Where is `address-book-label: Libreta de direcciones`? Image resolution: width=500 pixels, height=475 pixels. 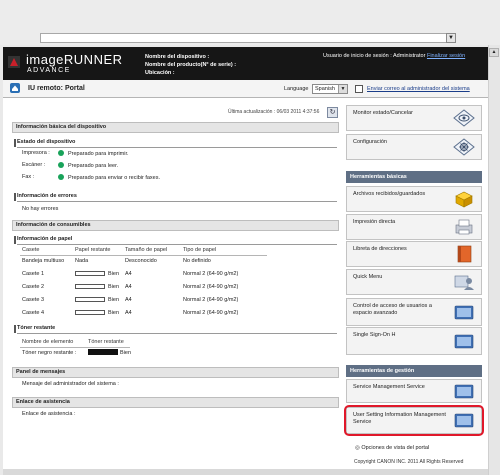 address-book-label: Libreta de direcciones is located at coordinates (380, 249).